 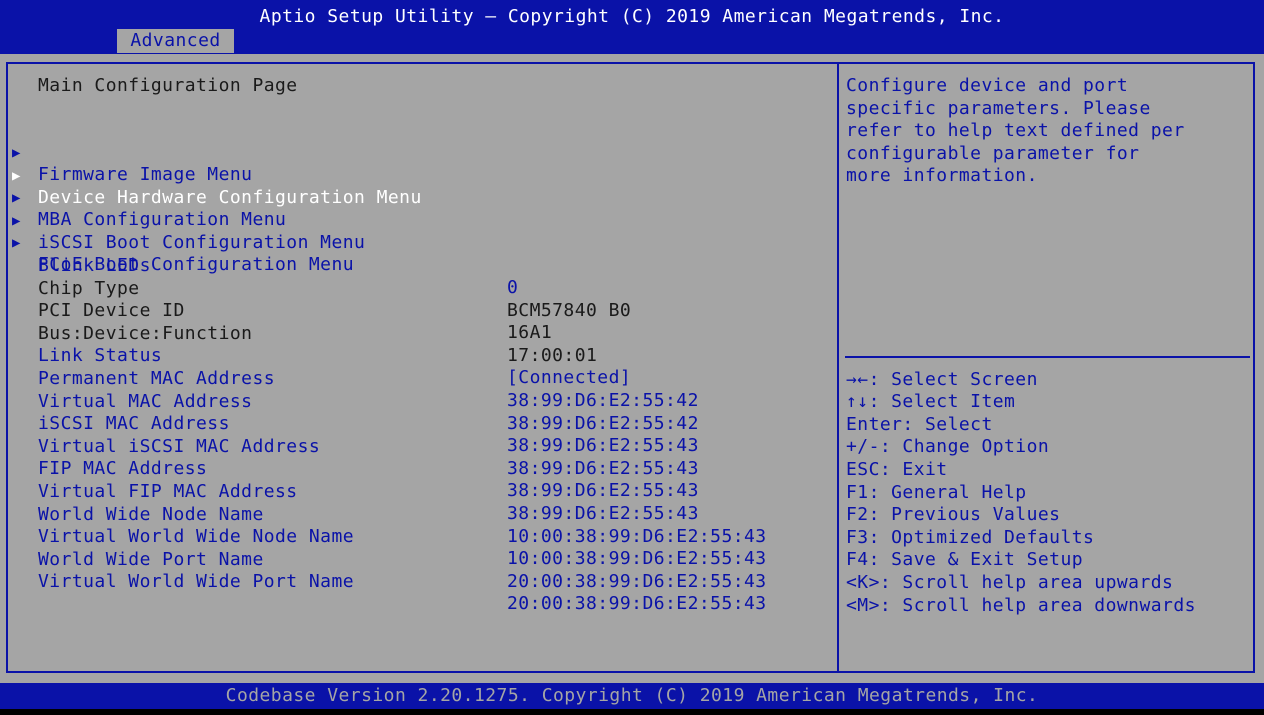 What do you see at coordinates (415, 220) in the screenshot?
I see `submenu-iscsi-boot: ▶ iSCSI Boot Configuration Menu` at bounding box center [415, 220].